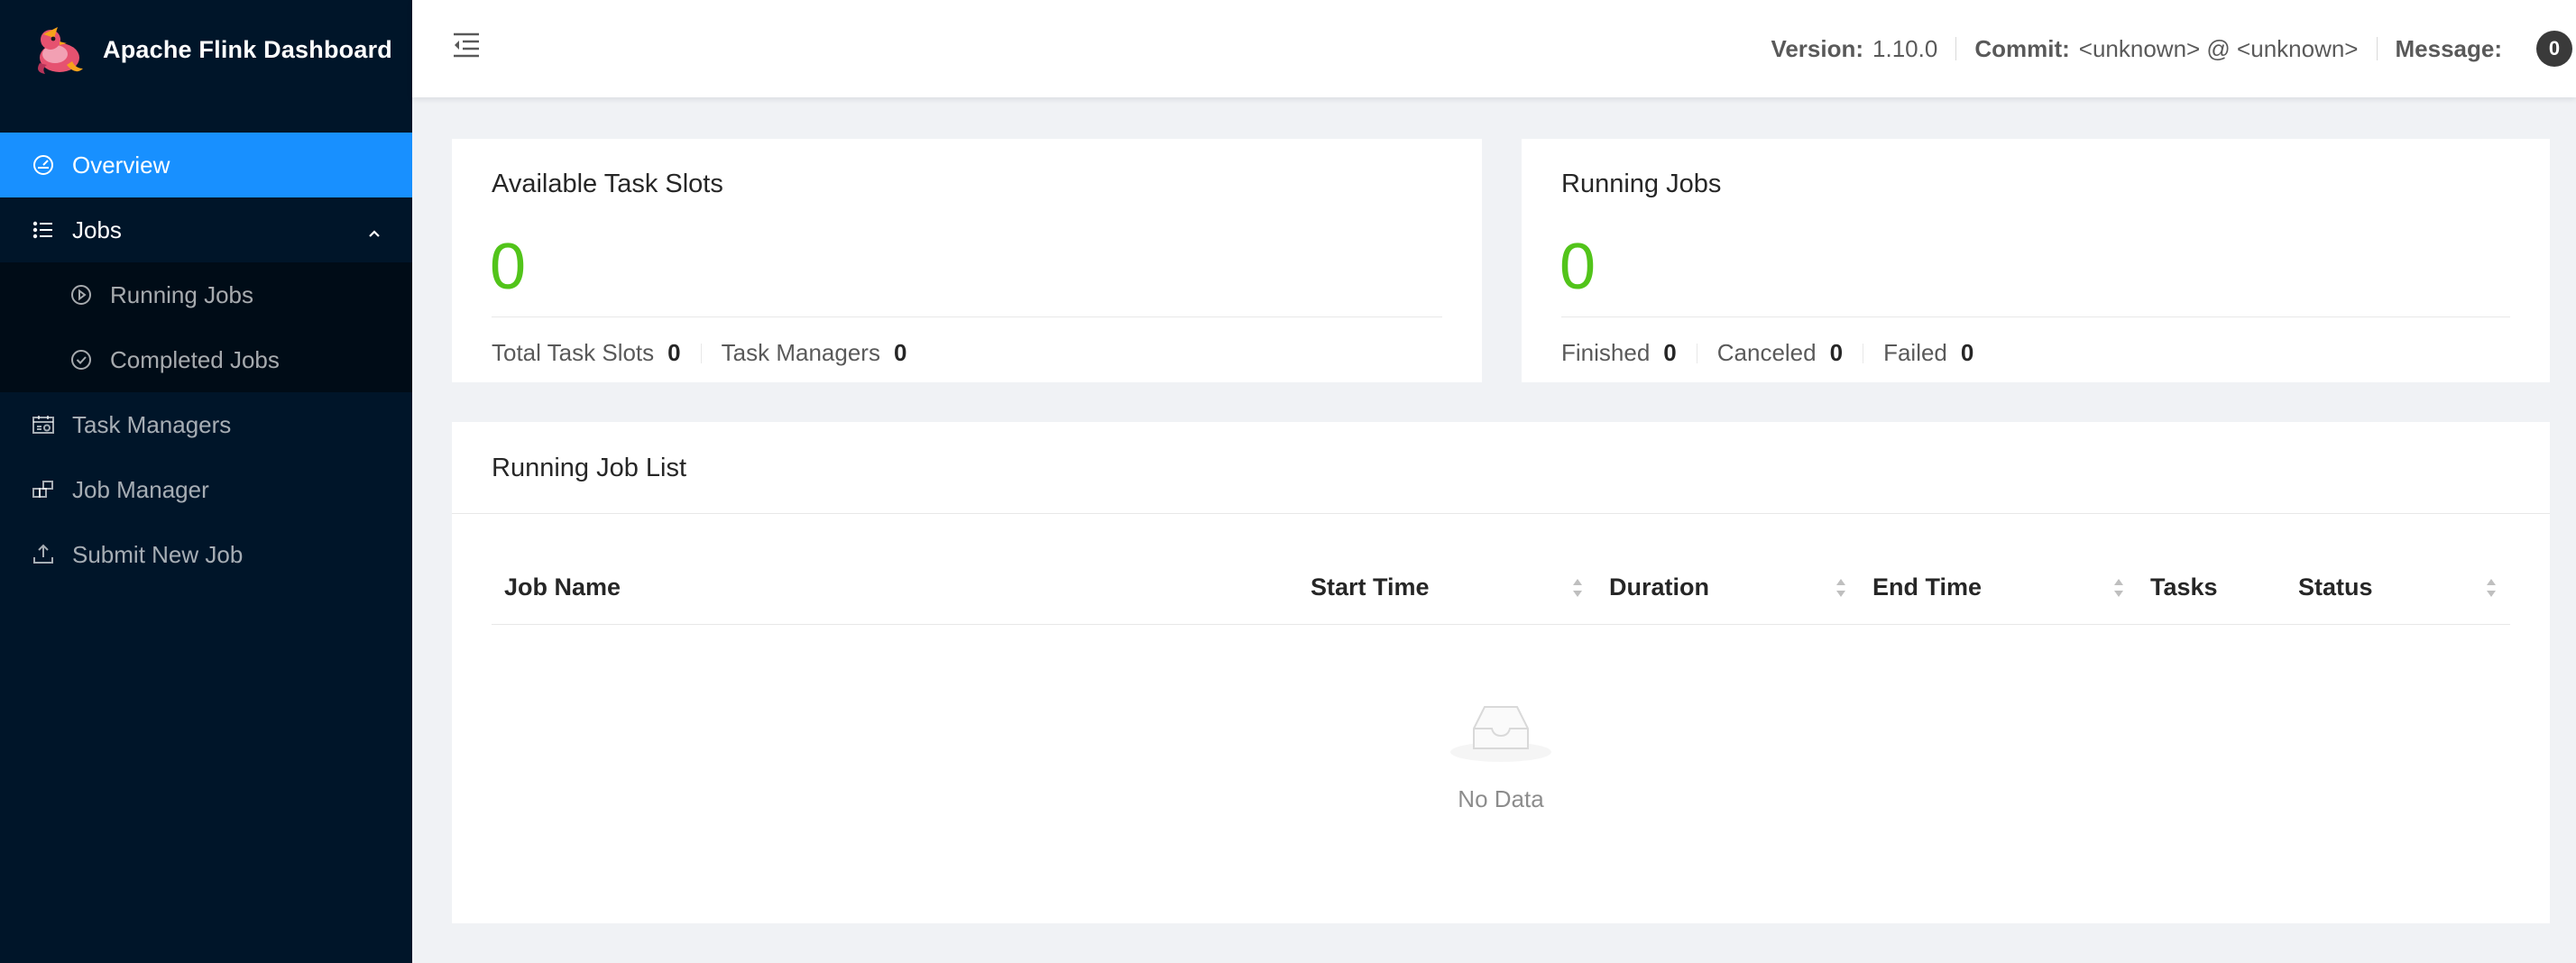 The width and height of the screenshot is (2576, 963). What do you see at coordinates (573, 352) in the screenshot?
I see `stat-label: Total Task Slots` at bounding box center [573, 352].